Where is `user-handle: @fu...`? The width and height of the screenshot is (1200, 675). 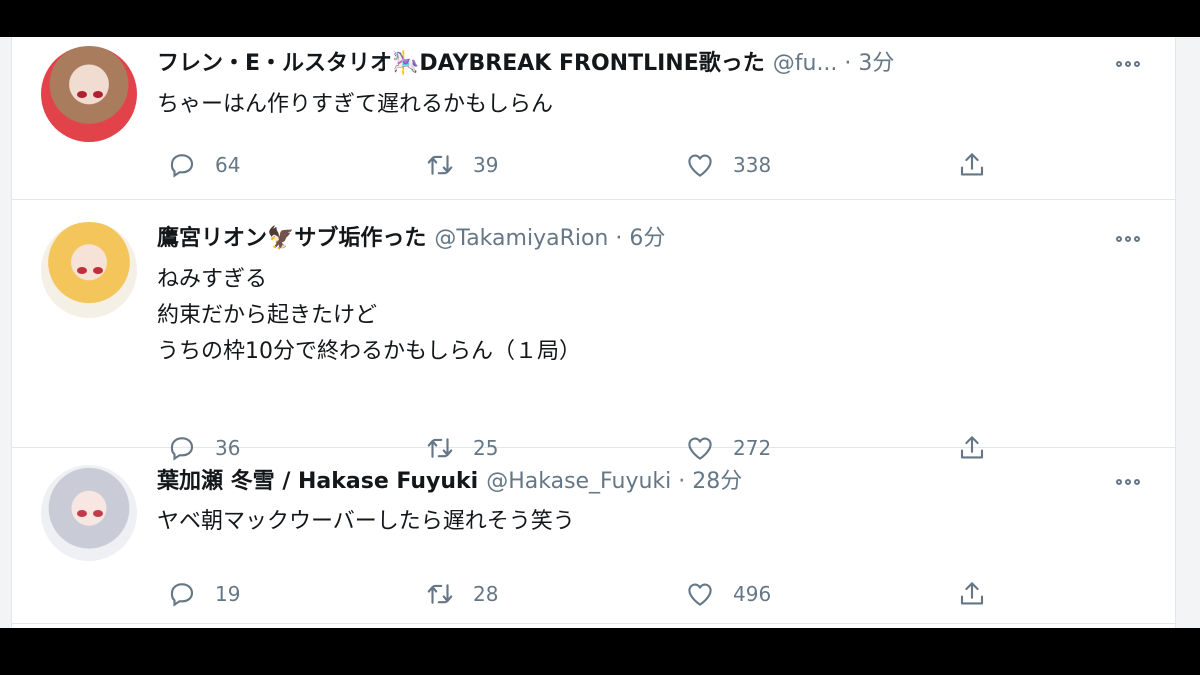 user-handle: @fu... is located at coordinates (805, 63).